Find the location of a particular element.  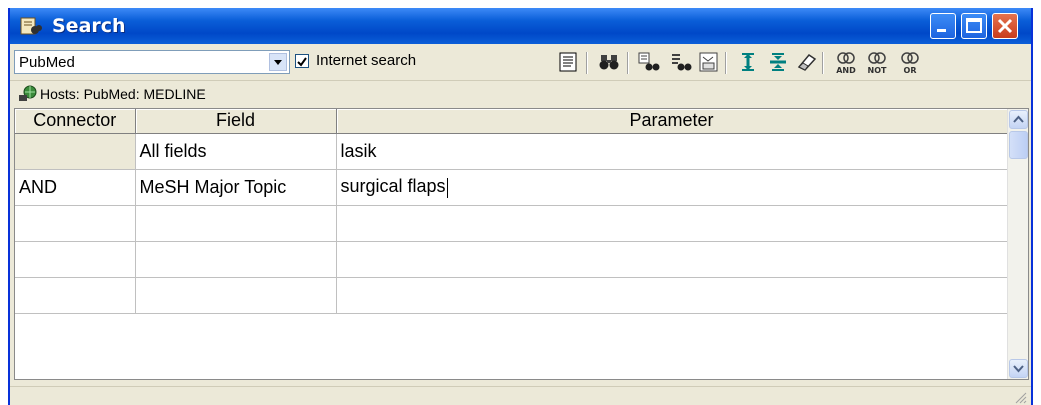

scroll-down-button is located at coordinates (1018, 368).